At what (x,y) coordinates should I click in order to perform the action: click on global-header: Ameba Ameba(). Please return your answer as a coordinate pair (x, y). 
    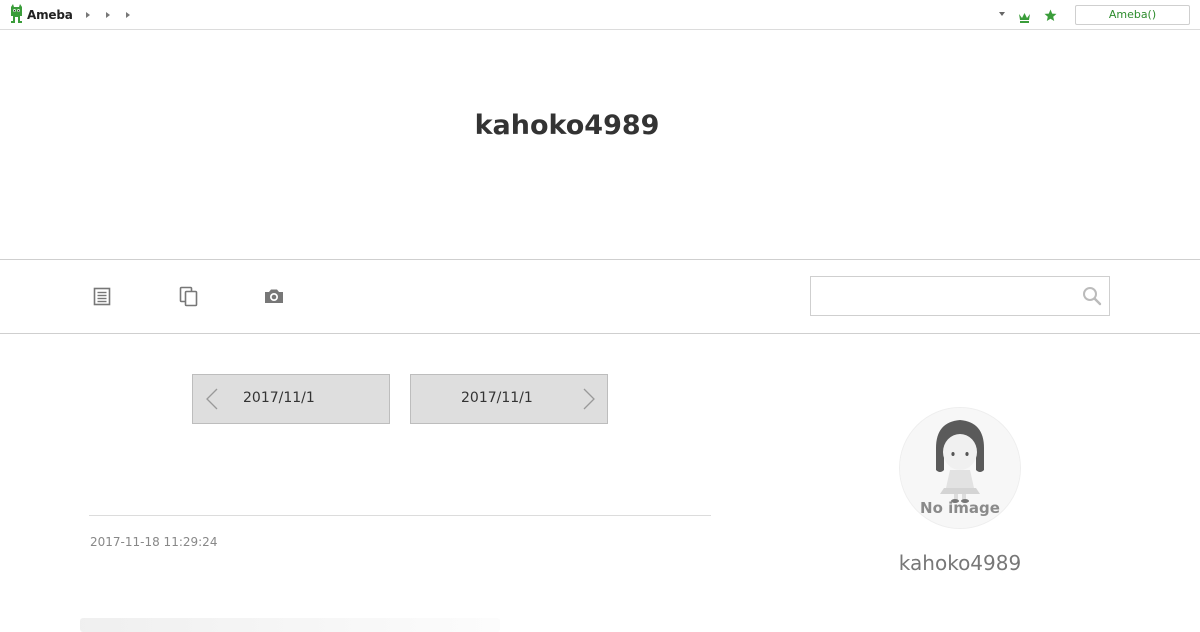
    Looking at the image, I should click on (600, 15).